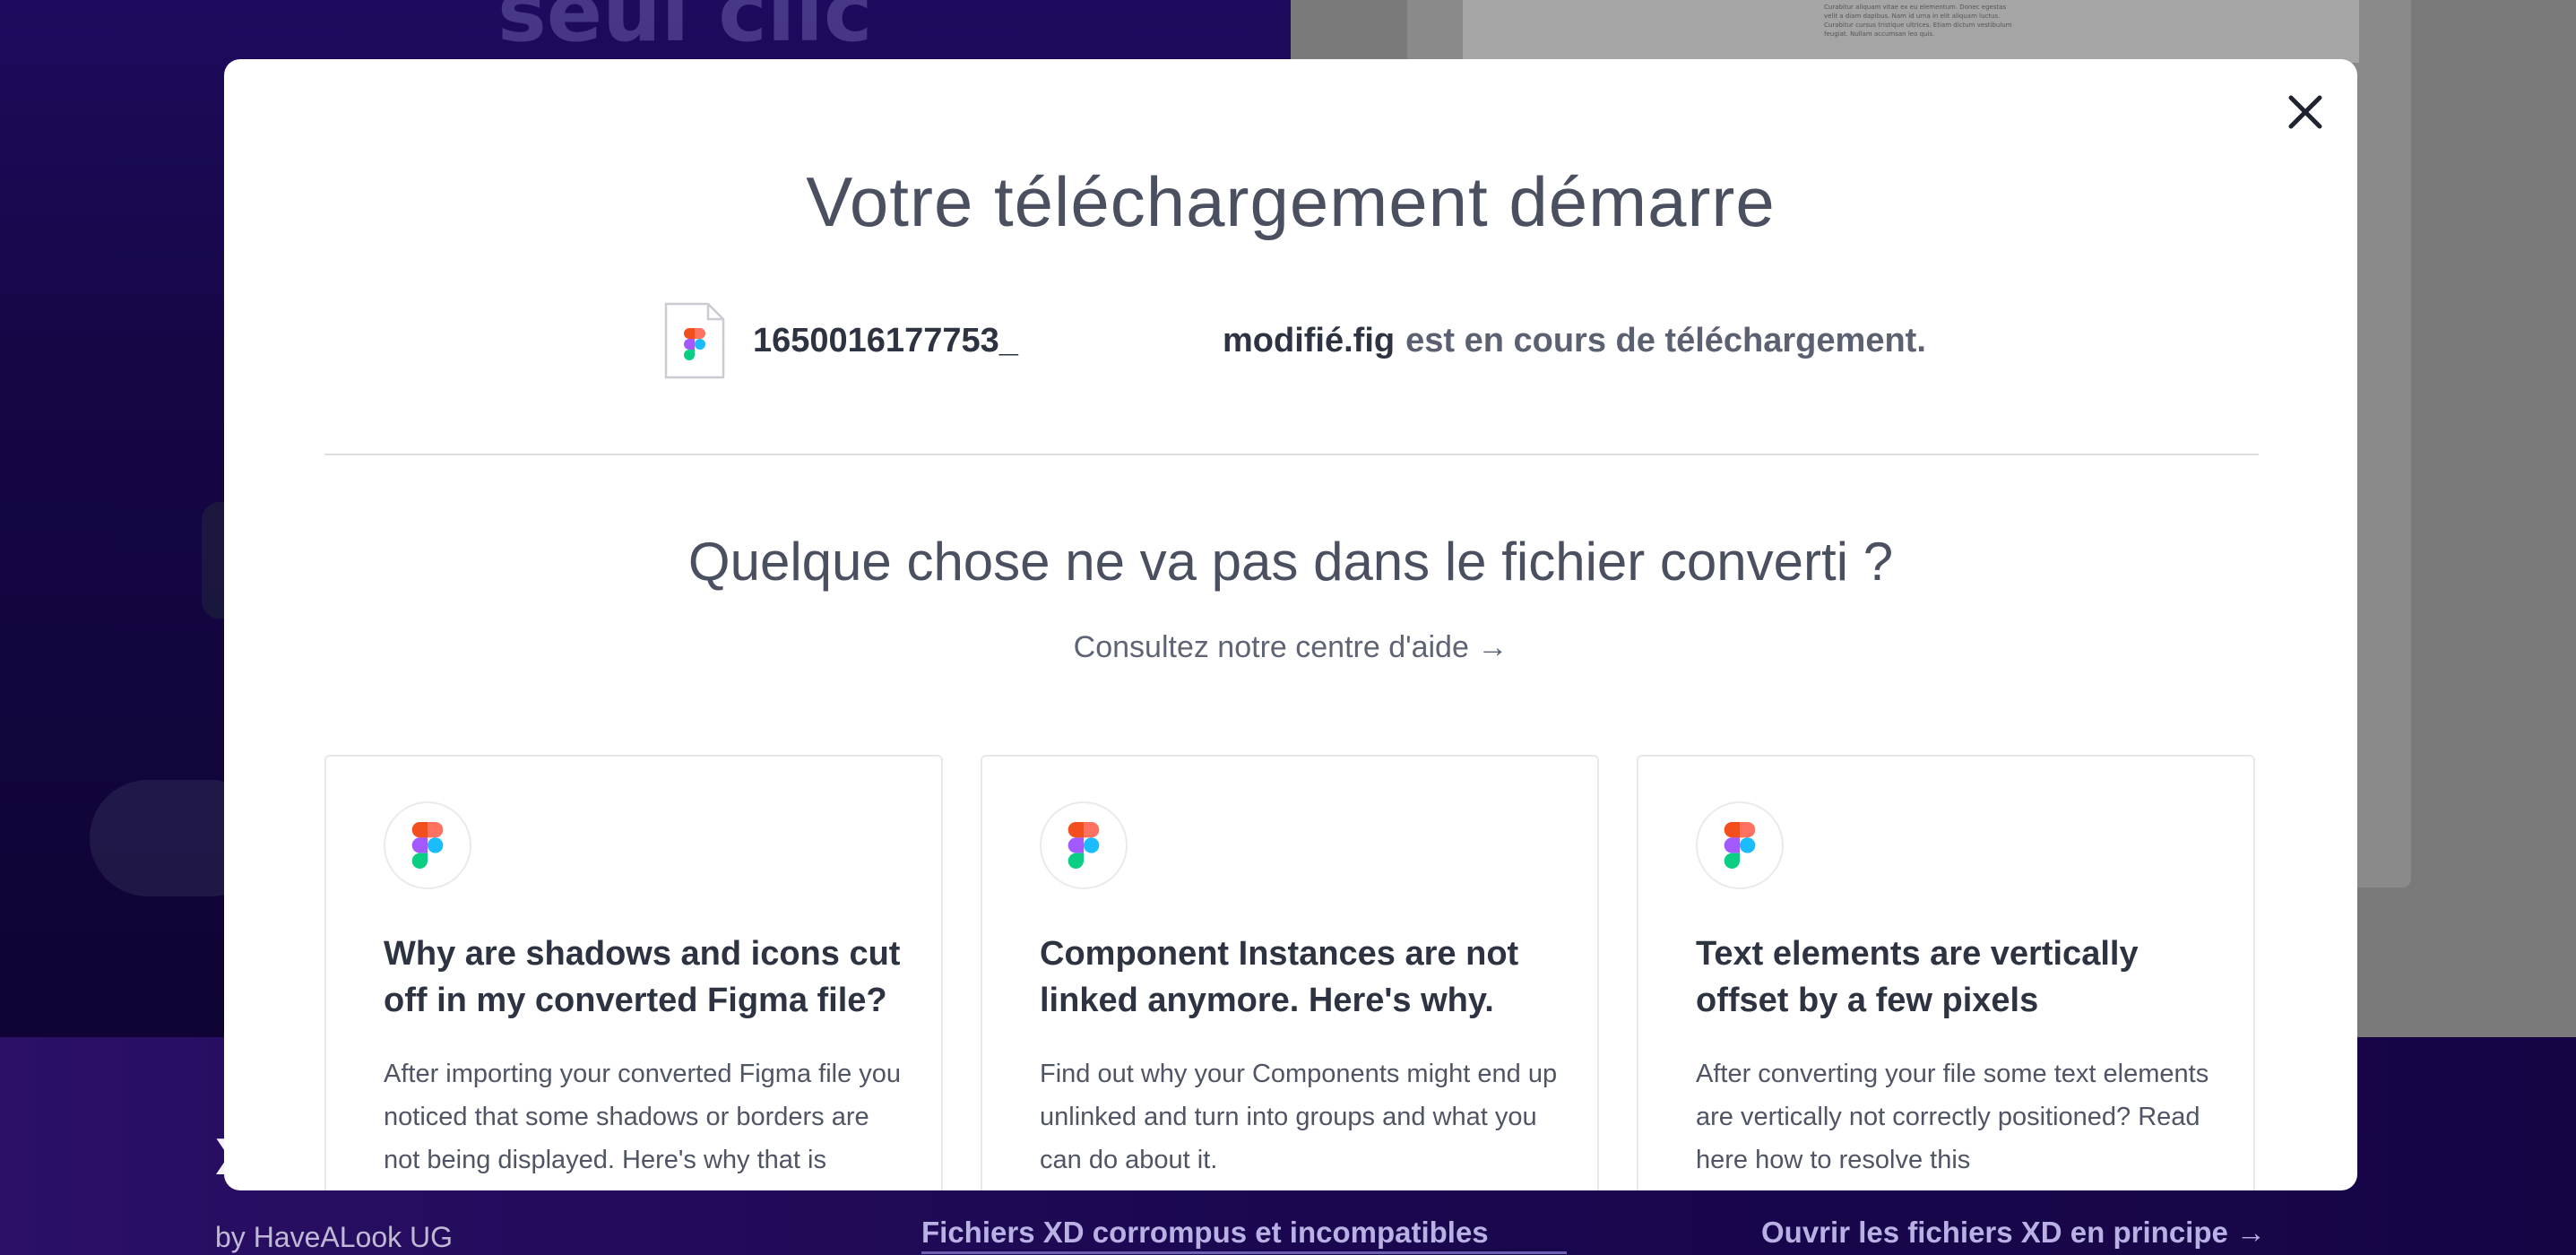 This screenshot has height=1255, width=2576. I want to click on close-button, so click(2305, 112).